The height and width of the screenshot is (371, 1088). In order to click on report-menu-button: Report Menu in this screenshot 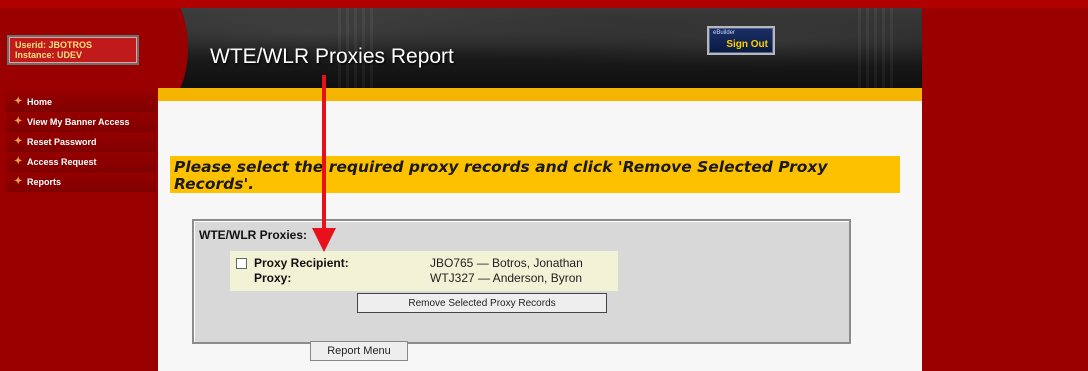, I will do `click(359, 351)`.